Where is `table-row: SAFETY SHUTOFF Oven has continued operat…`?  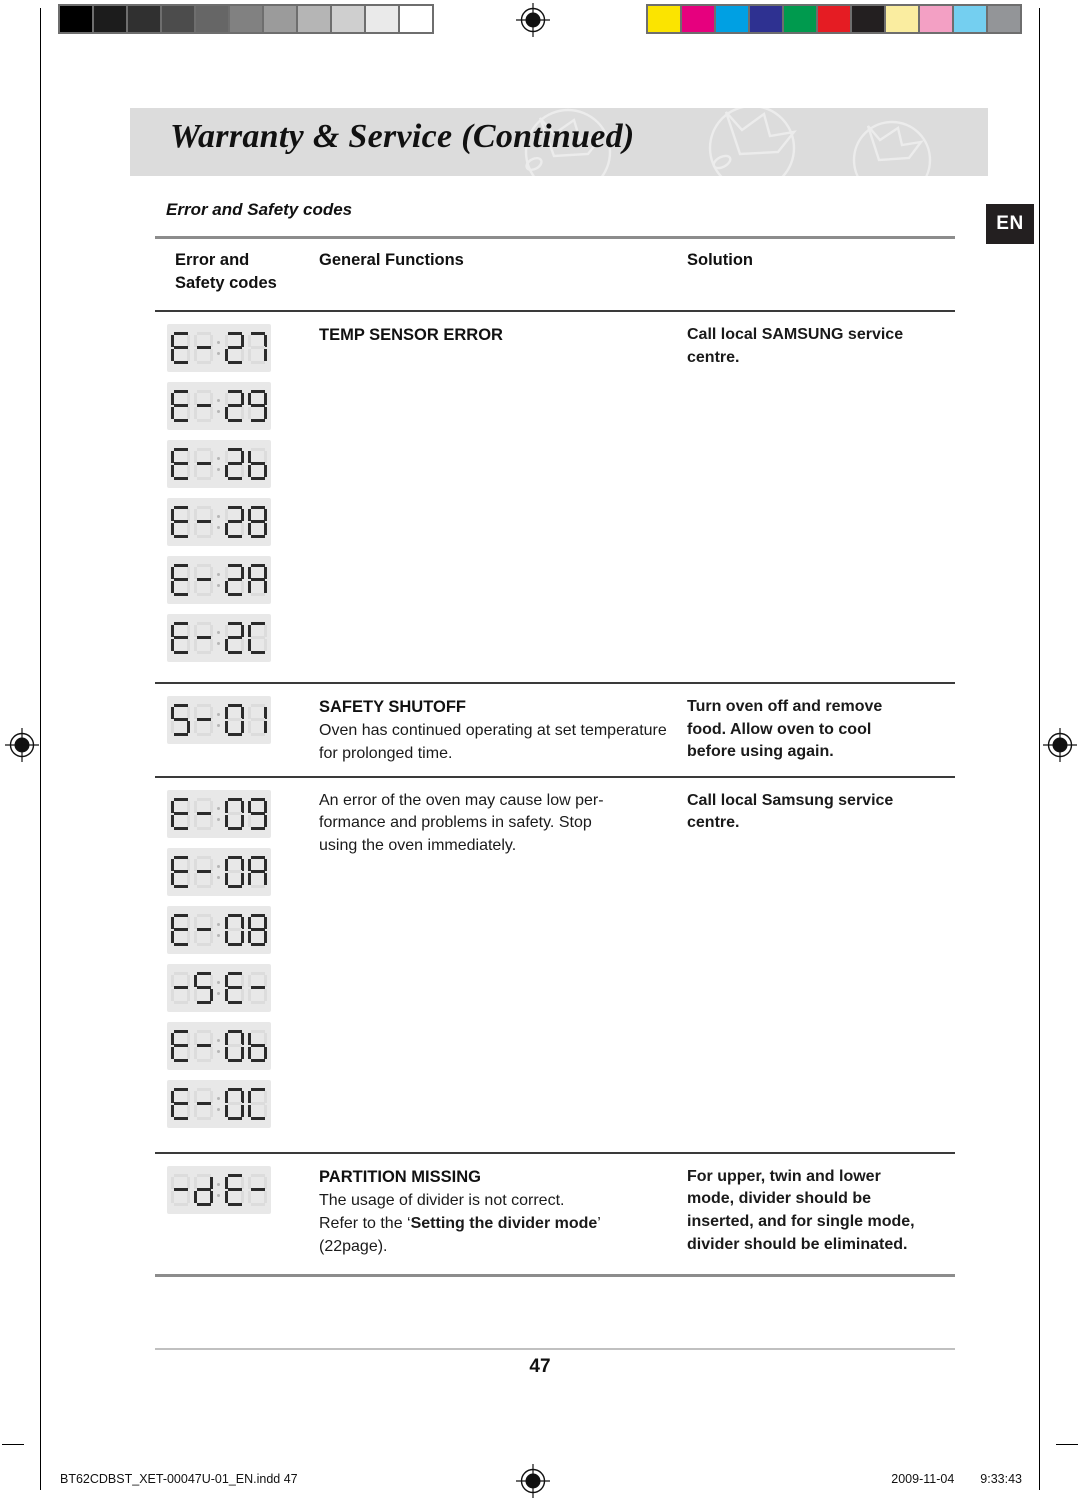
table-row: SAFETY SHUTOFF Oven has continued operat… is located at coordinates (555, 730).